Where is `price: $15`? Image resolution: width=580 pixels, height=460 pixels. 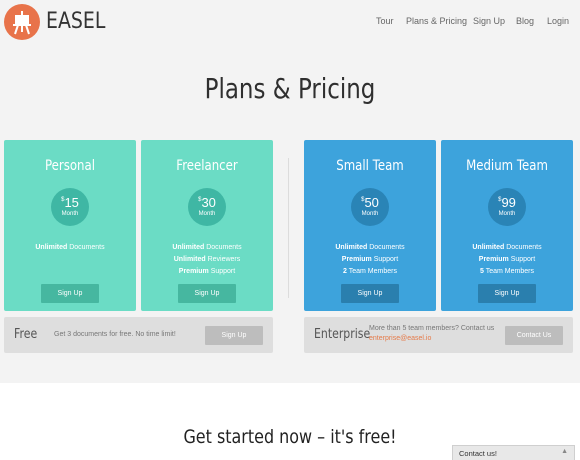 price: $15 is located at coordinates (70, 202).